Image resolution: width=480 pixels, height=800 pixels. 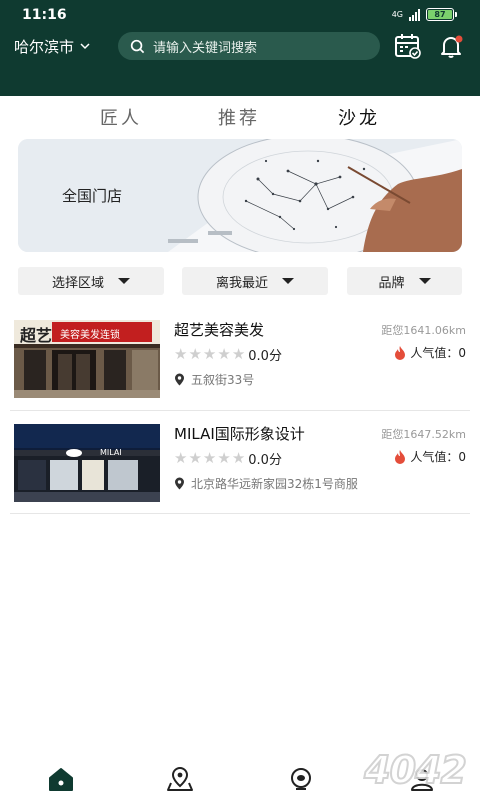 I want to click on tab-recommend: 推荐, so click(x=239, y=117).